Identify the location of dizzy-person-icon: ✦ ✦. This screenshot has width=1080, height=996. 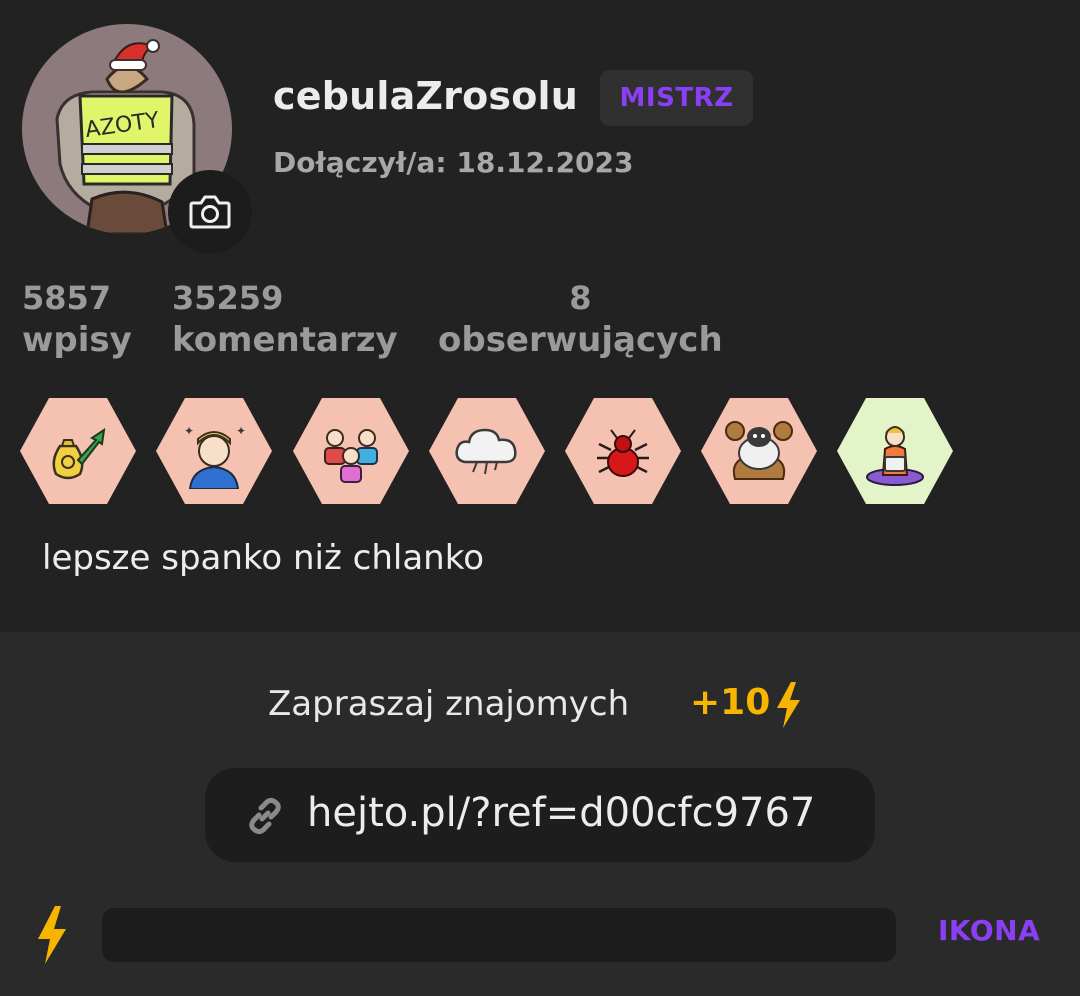
(215, 456).